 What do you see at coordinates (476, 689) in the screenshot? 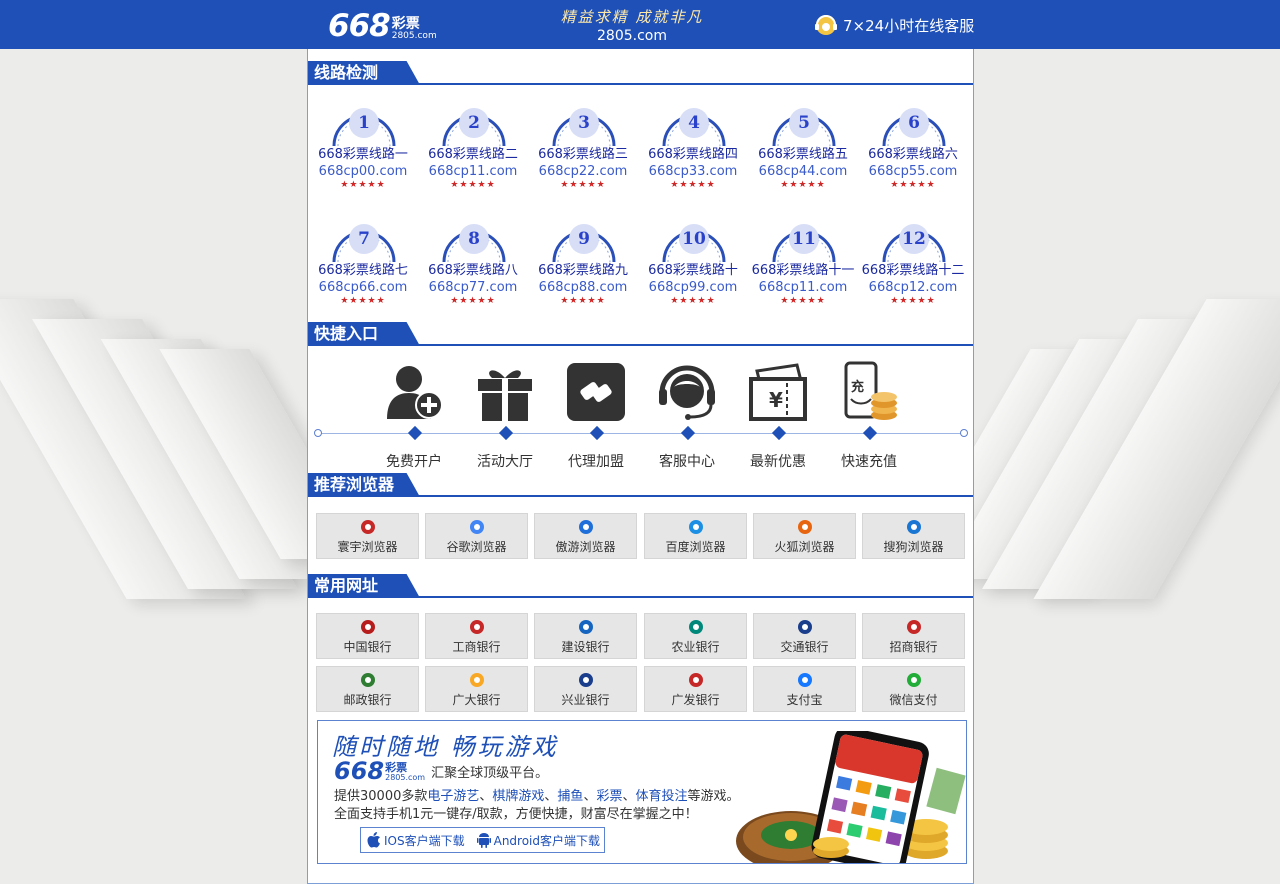
I see `site-button-8: 广大银行` at bounding box center [476, 689].